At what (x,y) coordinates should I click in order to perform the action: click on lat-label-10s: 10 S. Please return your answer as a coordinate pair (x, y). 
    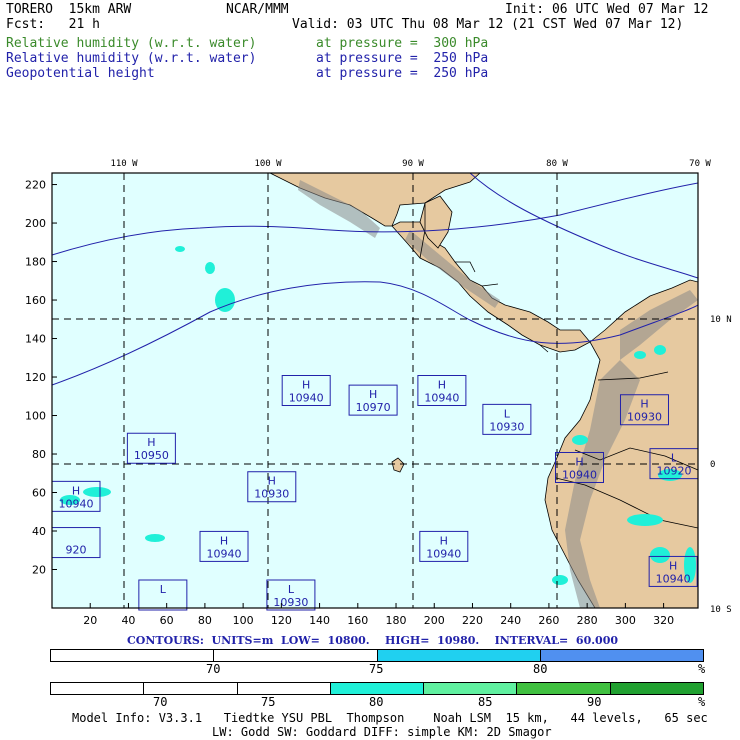
    Looking at the image, I should click on (721, 610).